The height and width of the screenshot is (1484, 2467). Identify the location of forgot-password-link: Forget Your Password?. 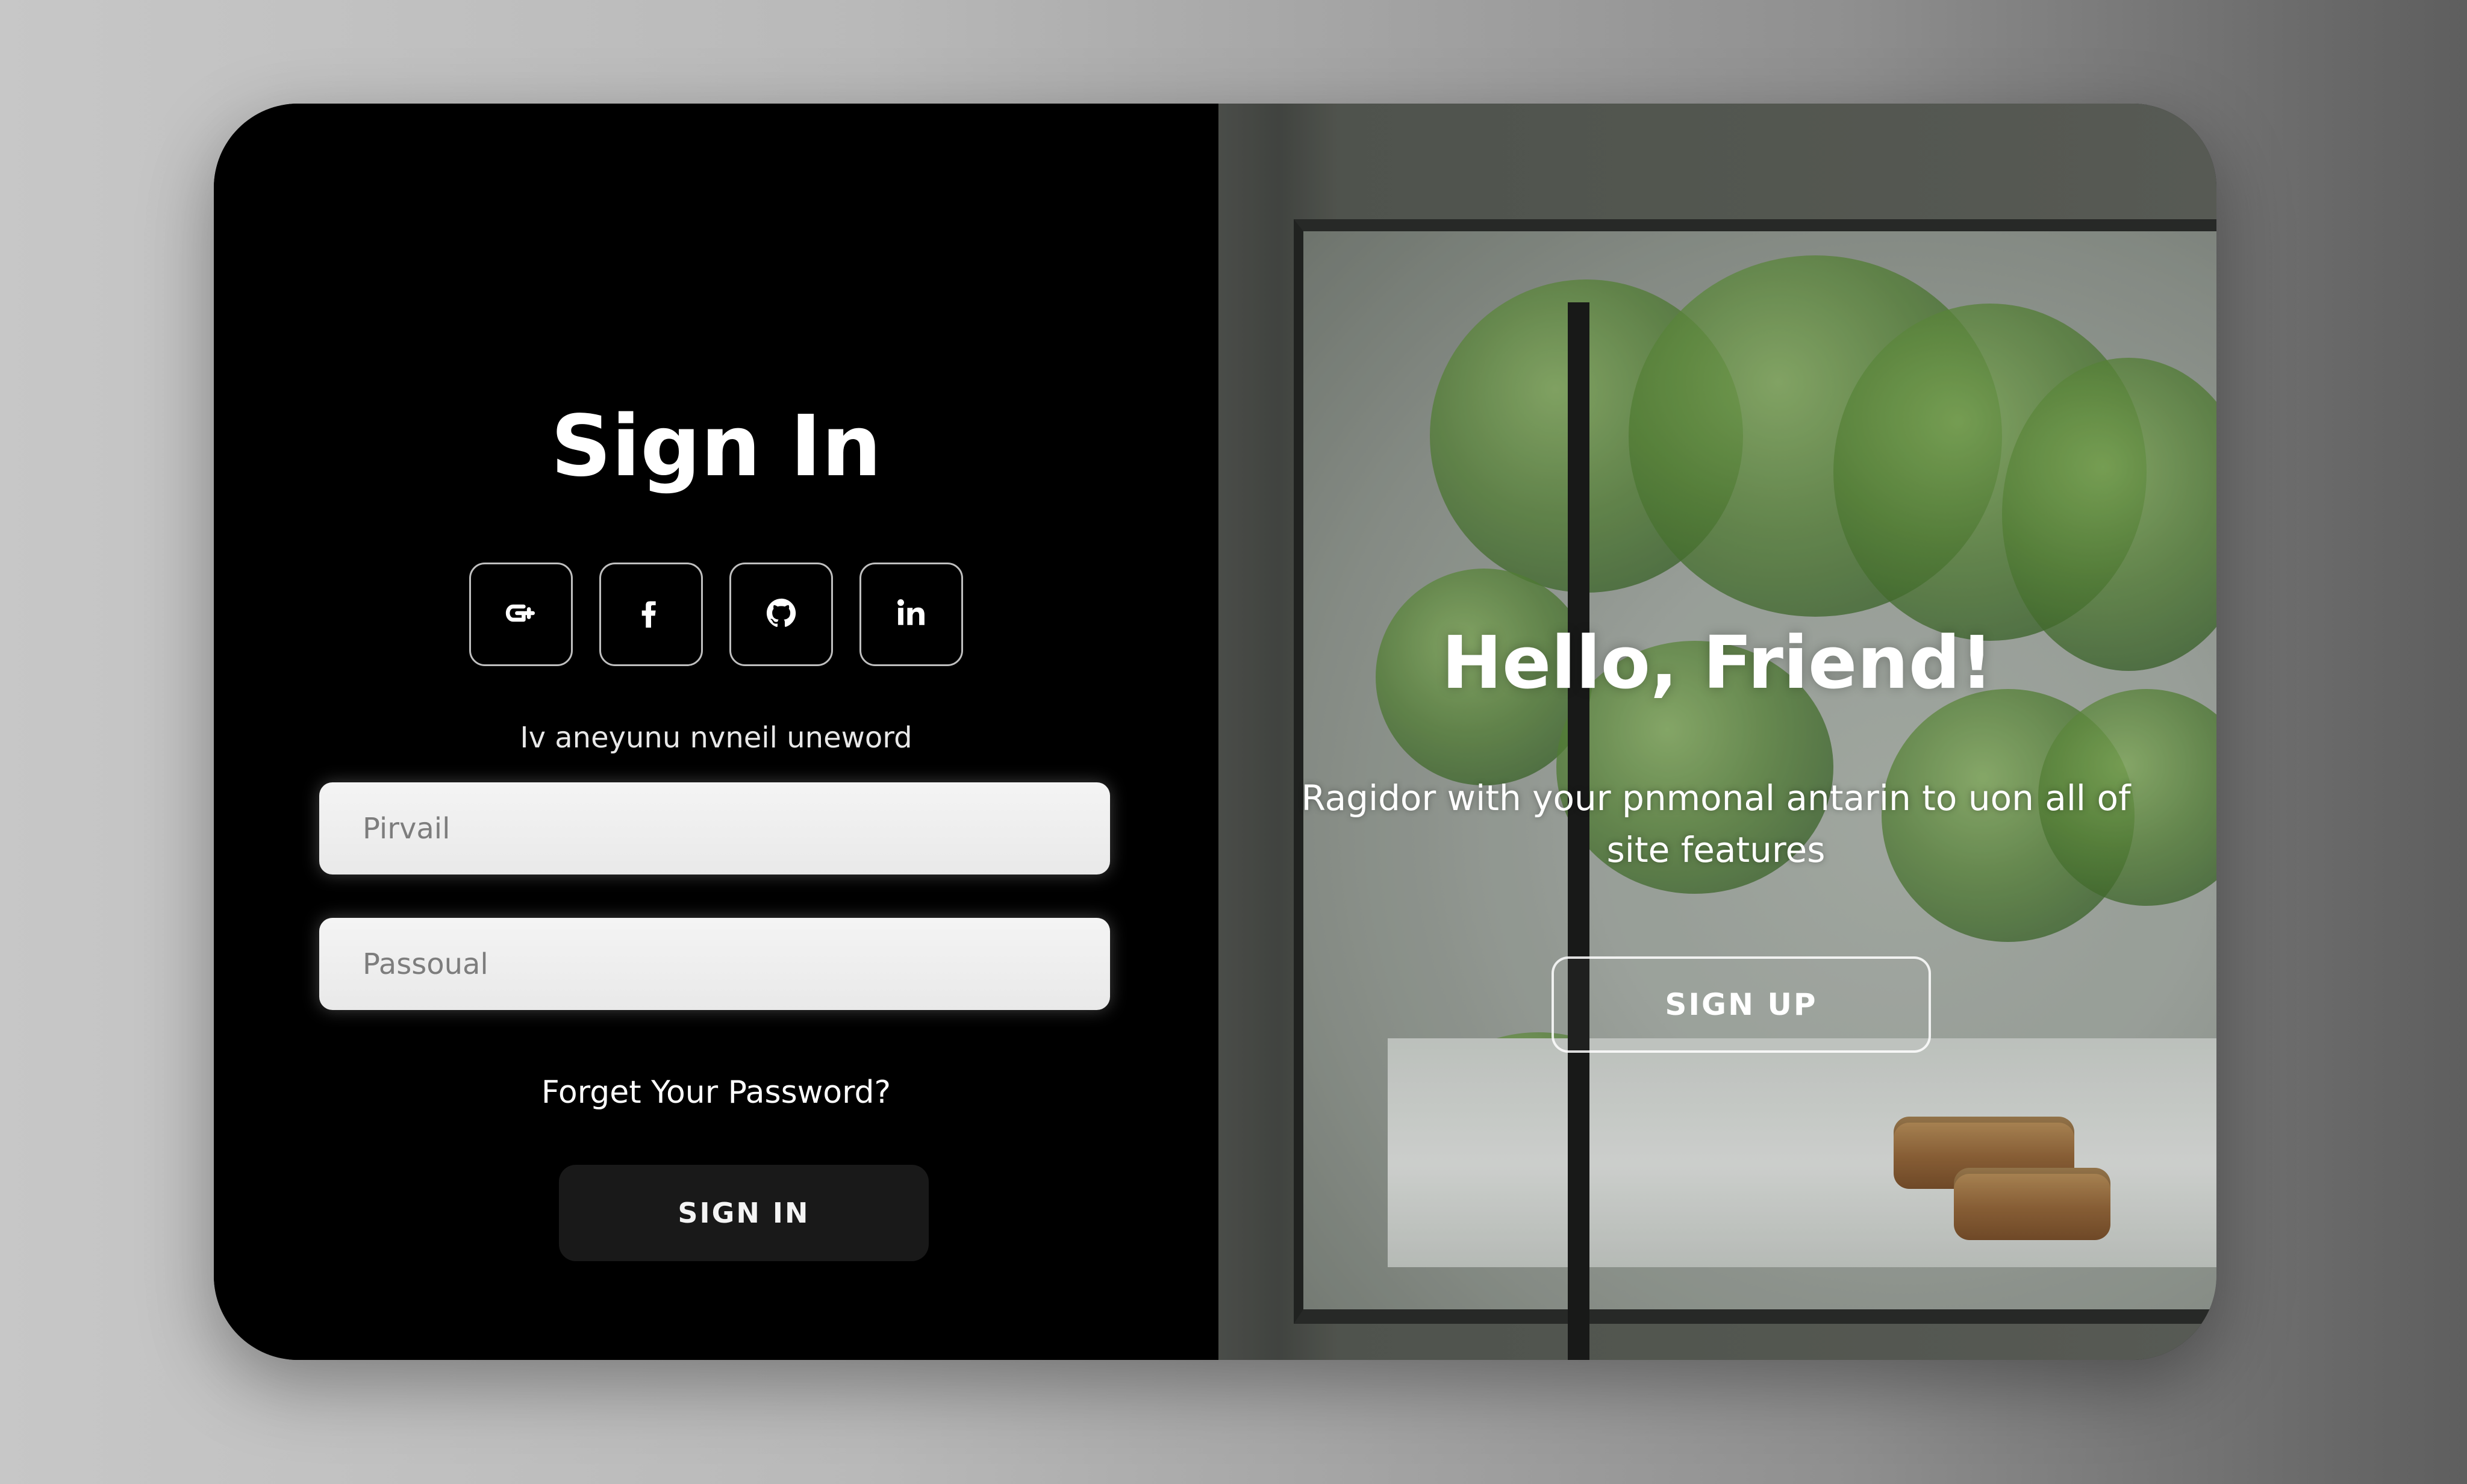
(716, 1092).